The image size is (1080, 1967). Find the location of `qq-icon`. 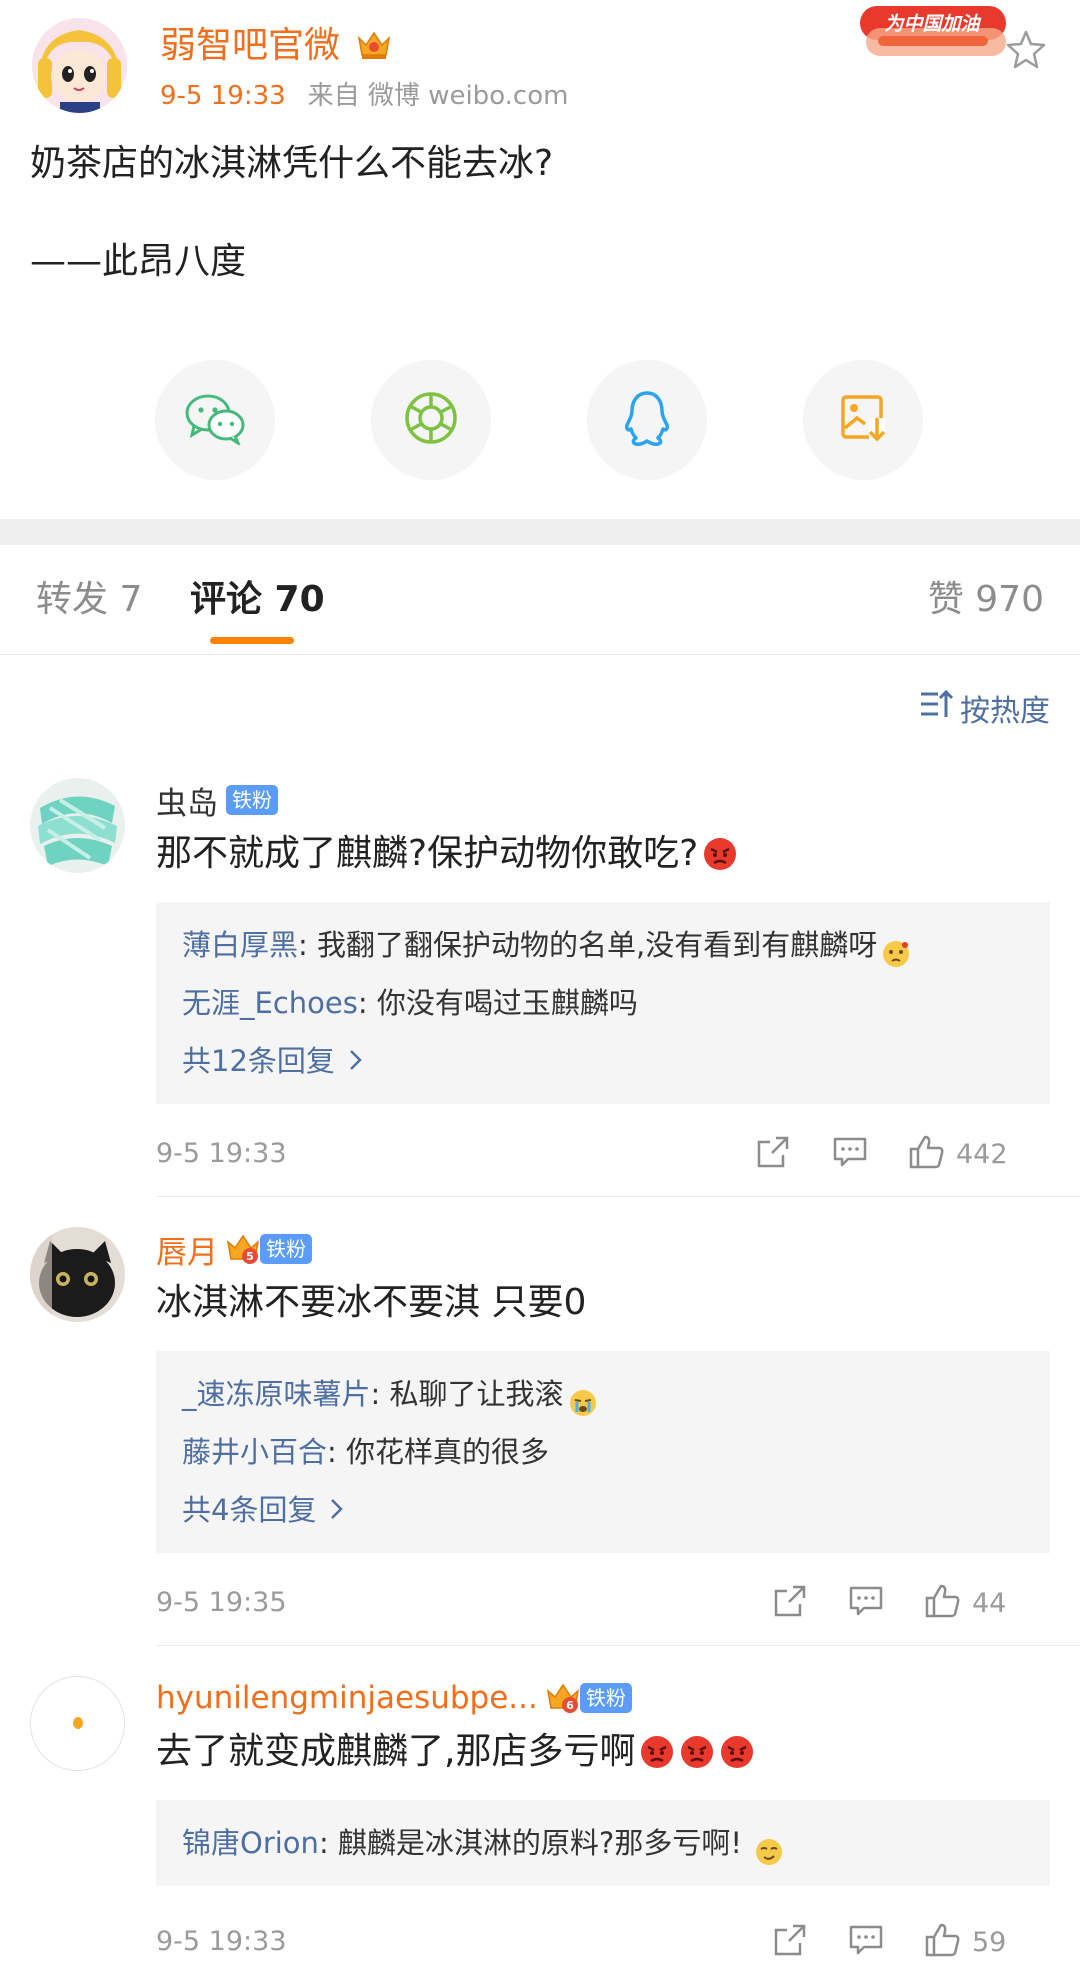

qq-icon is located at coordinates (647, 420).